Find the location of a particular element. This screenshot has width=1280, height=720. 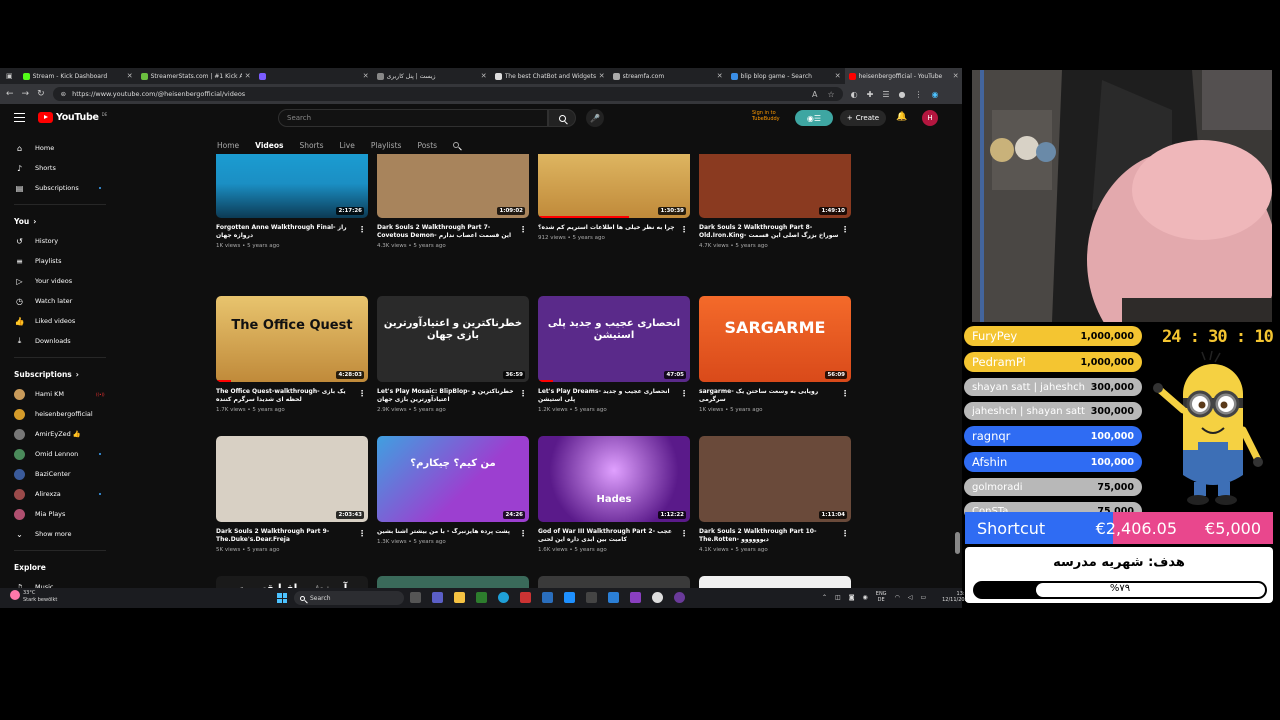

search-input: Search is located at coordinates (413, 118).